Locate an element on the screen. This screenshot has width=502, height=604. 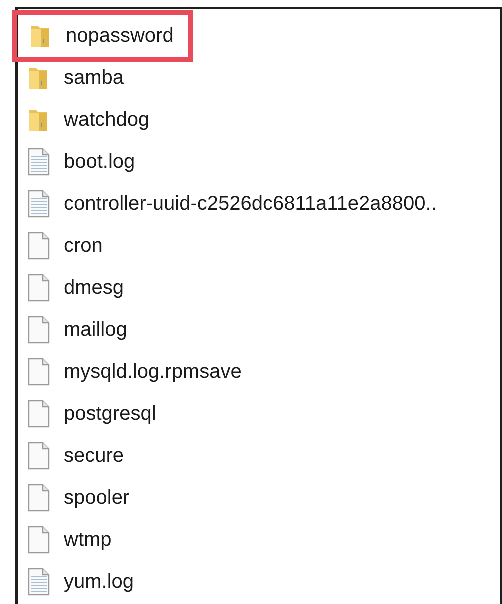
file-item: controller-uuid-c2526dc6811a11e2a8800.. is located at coordinates (259, 204).